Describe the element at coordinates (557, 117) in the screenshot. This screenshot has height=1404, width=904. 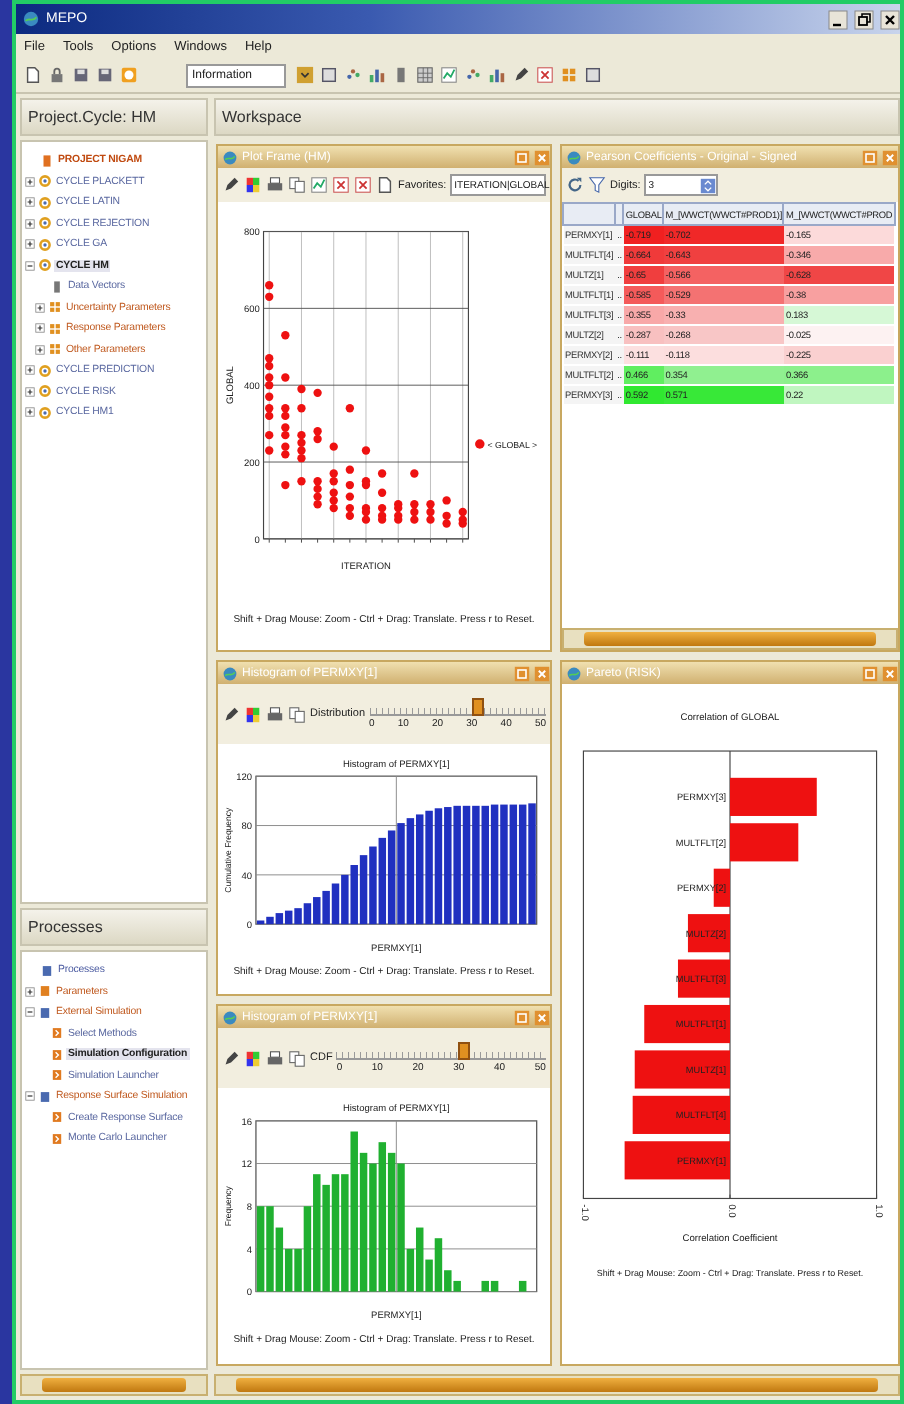
I see `panel-title: Workspace` at that location.